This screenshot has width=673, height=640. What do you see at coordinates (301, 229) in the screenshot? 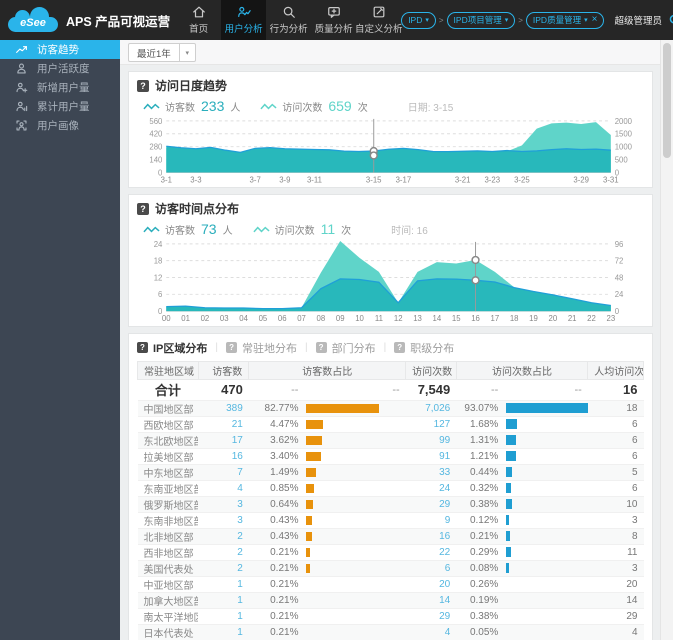
I see `legend-item-visits: 访问次数 11 次` at bounding box center [301, 229].